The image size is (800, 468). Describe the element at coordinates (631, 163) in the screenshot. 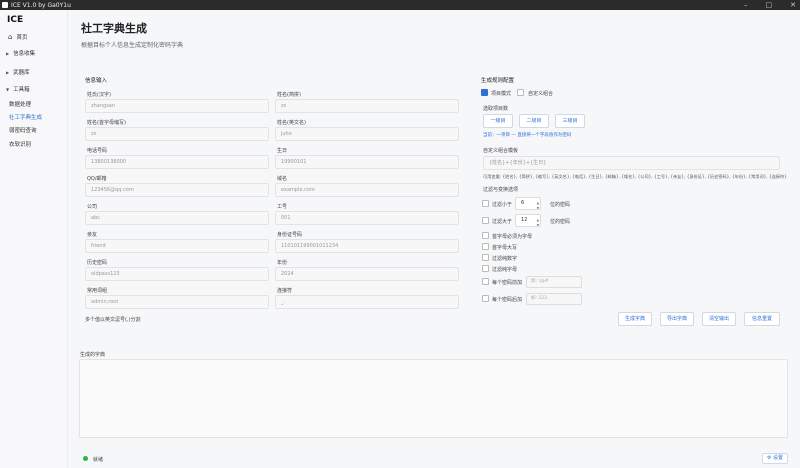

I see `custom-template-input: {姓名}+{年份}+{生日}` at that location.